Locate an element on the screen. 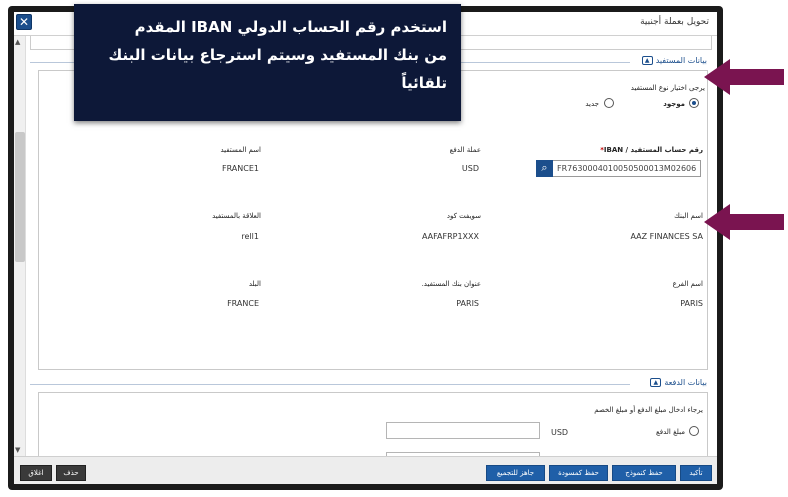  save-template-button: حفظ كنموذج is located at coordinates (644, 473).